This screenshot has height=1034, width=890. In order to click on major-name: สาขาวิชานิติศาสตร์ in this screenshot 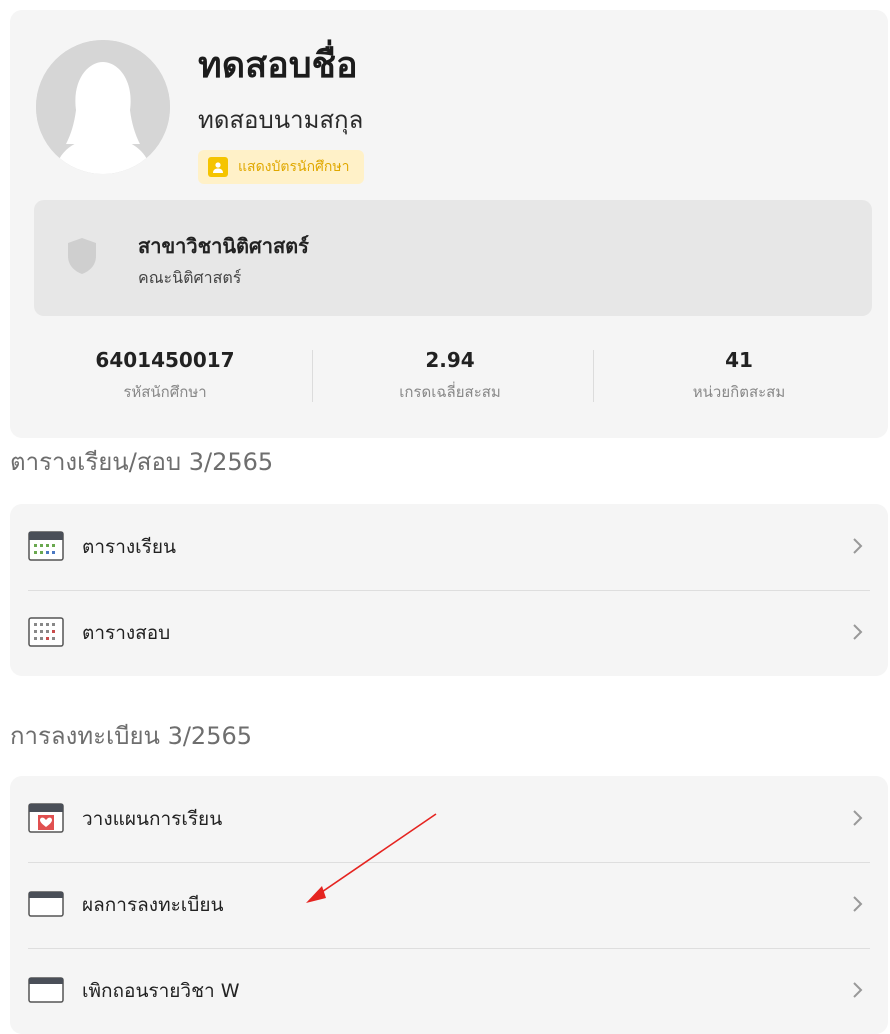, I will do `click(223, 246)`.